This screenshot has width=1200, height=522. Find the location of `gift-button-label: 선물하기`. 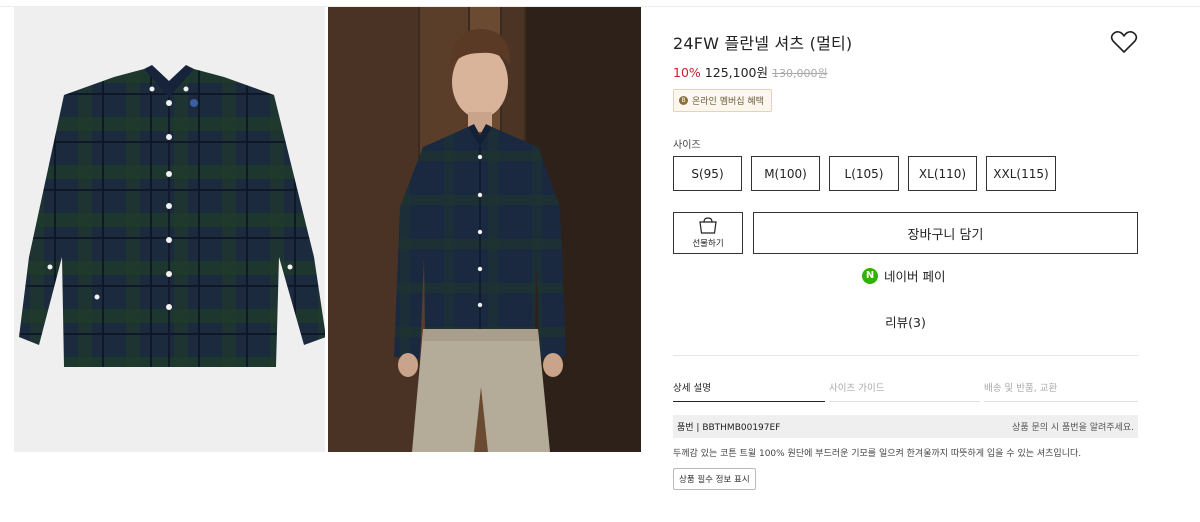

gift-button-label: 선물하기 is located at coordinates (708, 244).